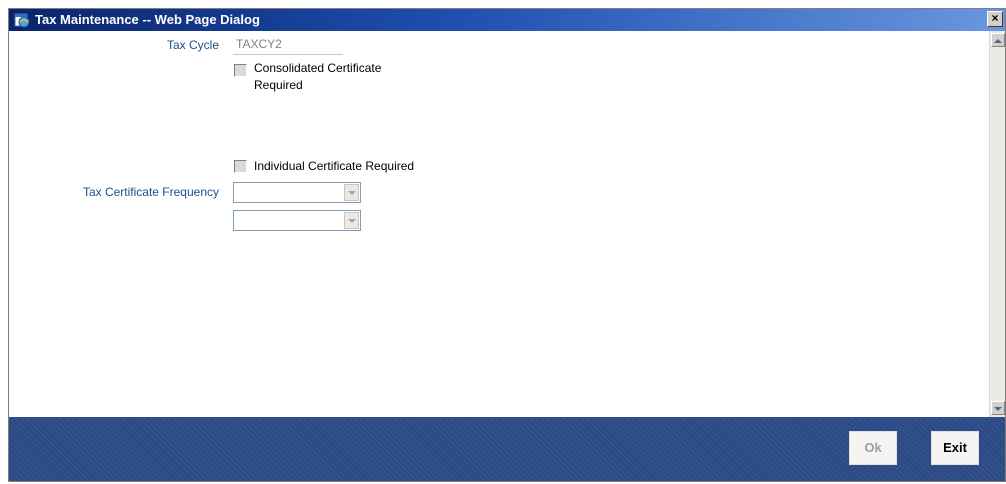 Image resolution: width=1006 pixels, height=484 pixels. I want to click on scroll-up-icon, so click(998, 41).